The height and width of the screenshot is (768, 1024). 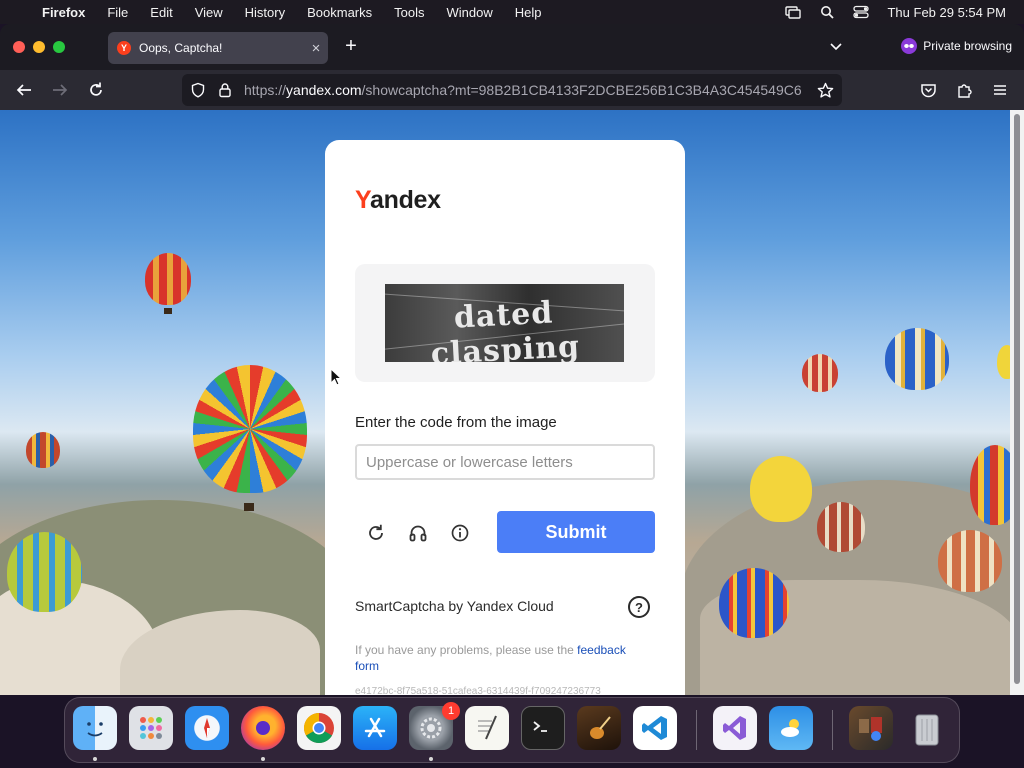 I want to click on logo-letter: Y, so click(x=362, y=200).